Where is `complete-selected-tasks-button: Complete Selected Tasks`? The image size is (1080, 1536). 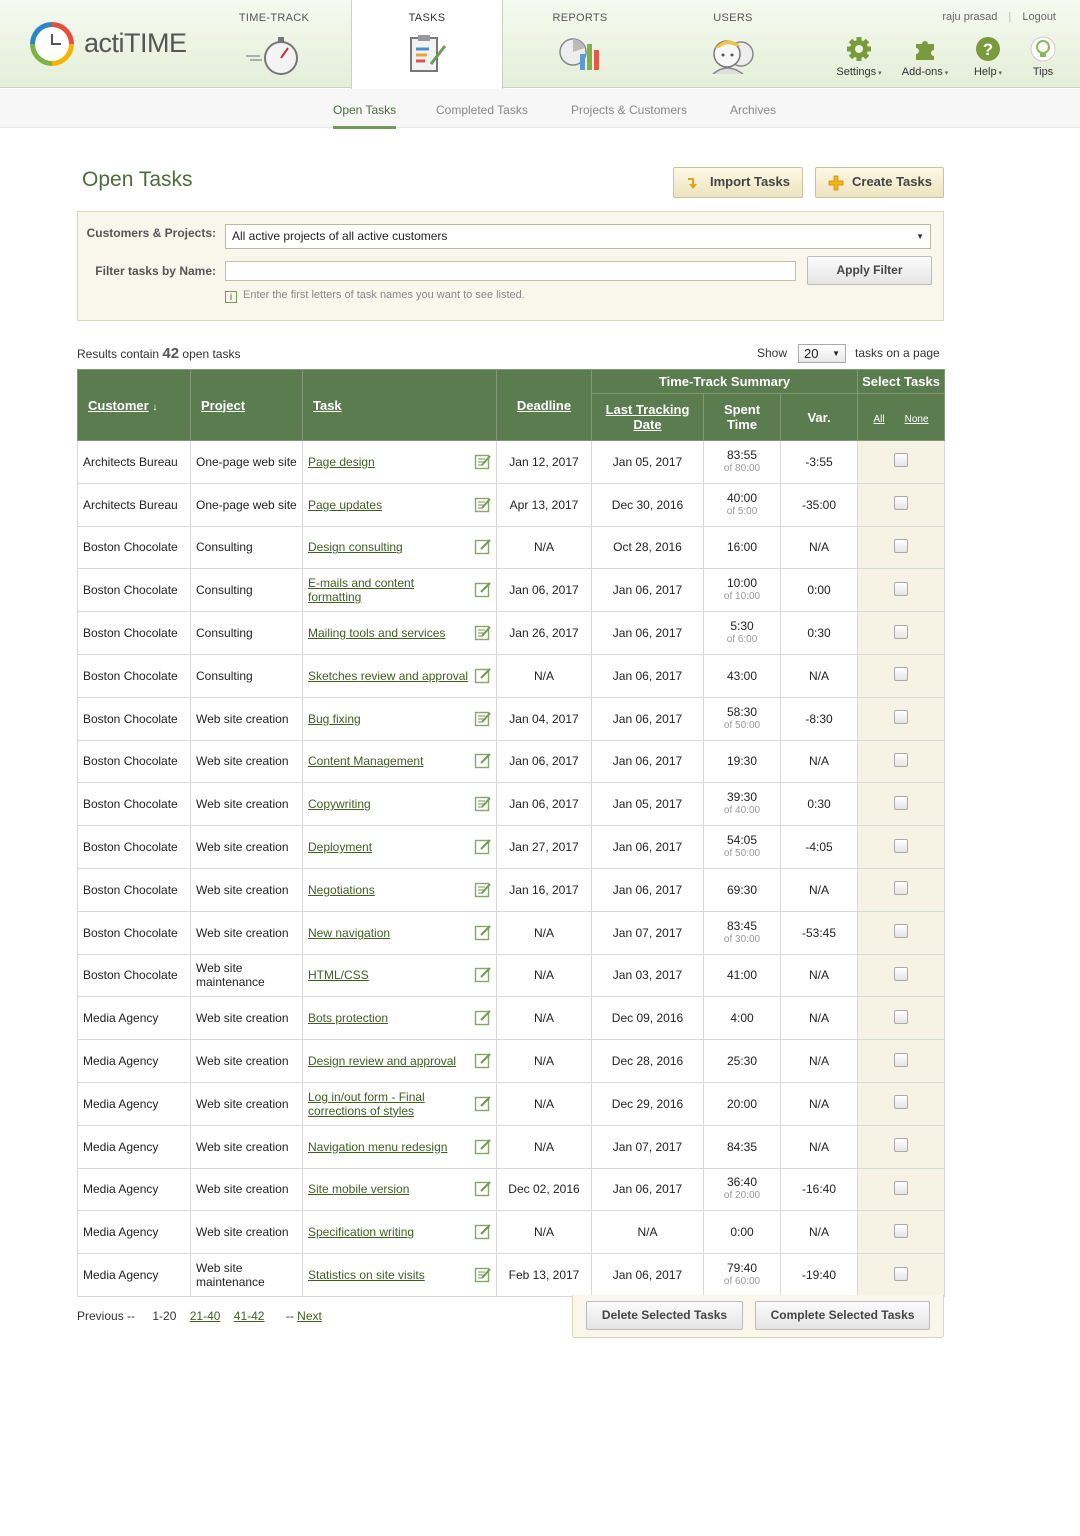 complete-selected-tasks-button: Complete Selected Tasks is located at coordinates (842, 1315).